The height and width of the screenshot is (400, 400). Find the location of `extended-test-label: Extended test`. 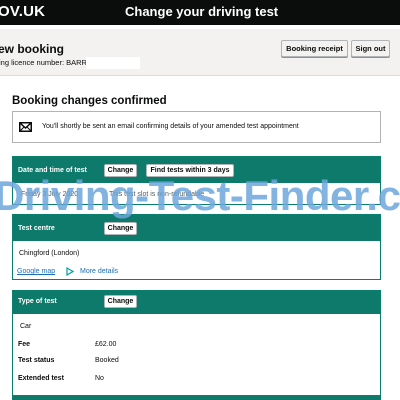

extended-test-label: Extended test is located at coordinates (41, 378).